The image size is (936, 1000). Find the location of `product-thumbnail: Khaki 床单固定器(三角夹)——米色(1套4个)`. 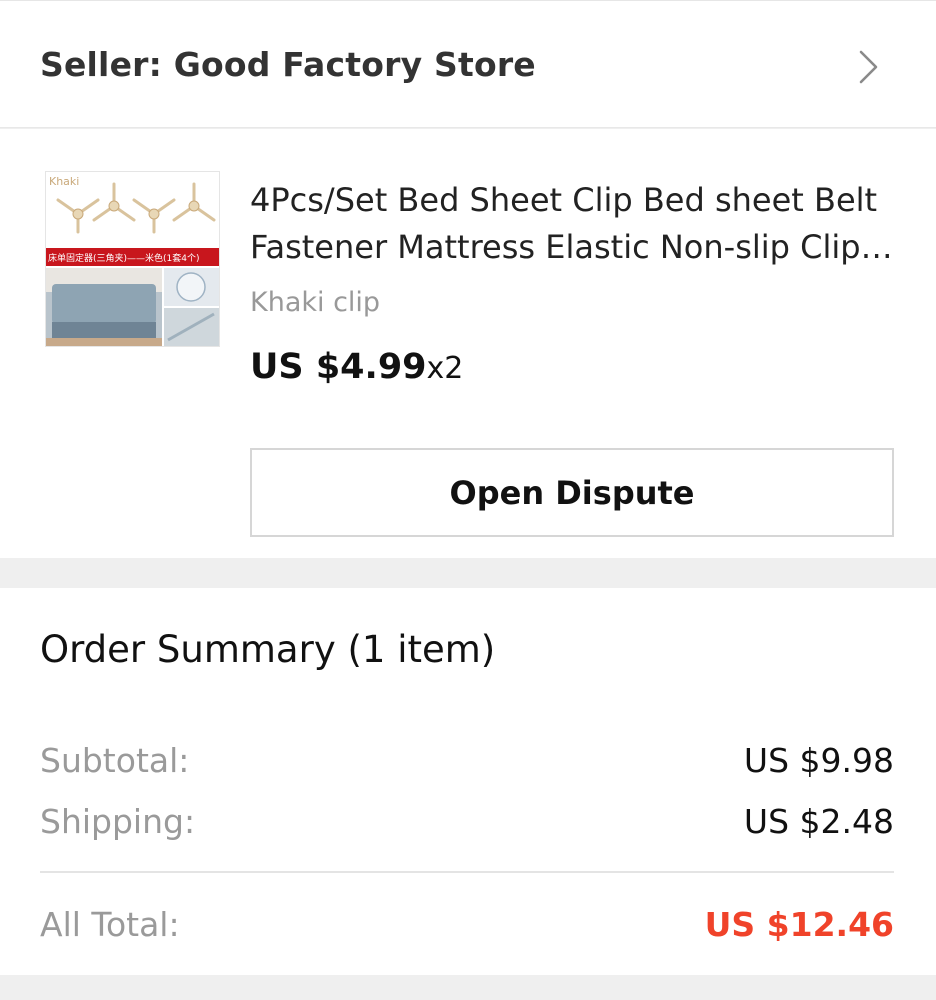

product-thumbnail: Khaki 床单固定器(三角夹)——米色(1套4个) is located at coordinates (132, 259).